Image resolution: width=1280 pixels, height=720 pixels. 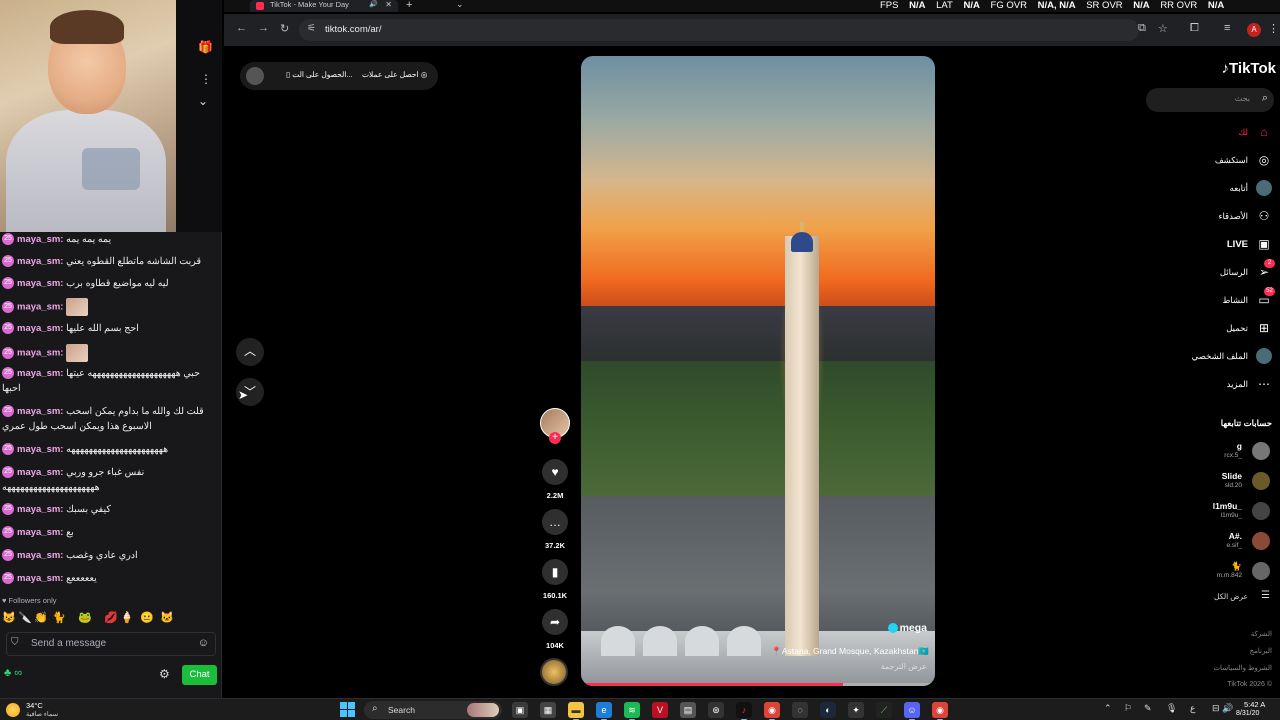 What do you see at coordinates (1219, 271) in the screenshot?
I see `nav-item: الرسائل ➢ 2` at bounding box center [1219, 271].